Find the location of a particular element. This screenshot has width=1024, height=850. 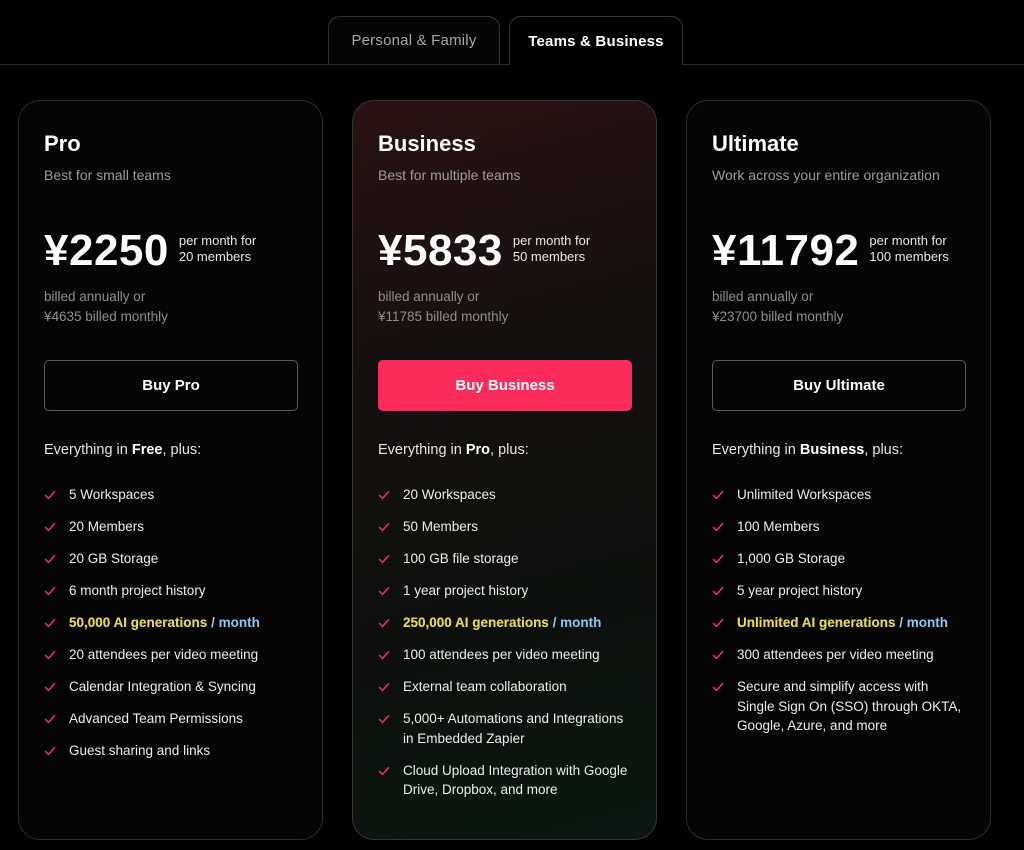

feature-text: 20 Workspaces is located at coordinates (449, 494).